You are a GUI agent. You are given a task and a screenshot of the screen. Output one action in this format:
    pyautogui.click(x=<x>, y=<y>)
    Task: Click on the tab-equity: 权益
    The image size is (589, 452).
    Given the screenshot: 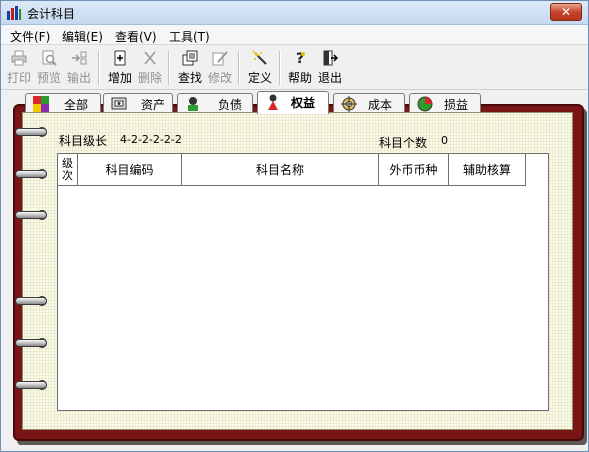 What is the action you would take?
    pyautogui.click(x=293, y=102)
    